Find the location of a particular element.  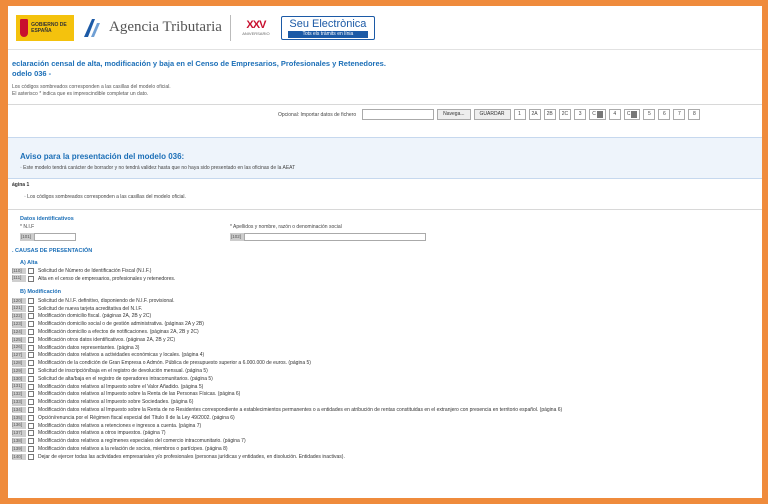

item-code: [128] is located at coordinates (19, 363).